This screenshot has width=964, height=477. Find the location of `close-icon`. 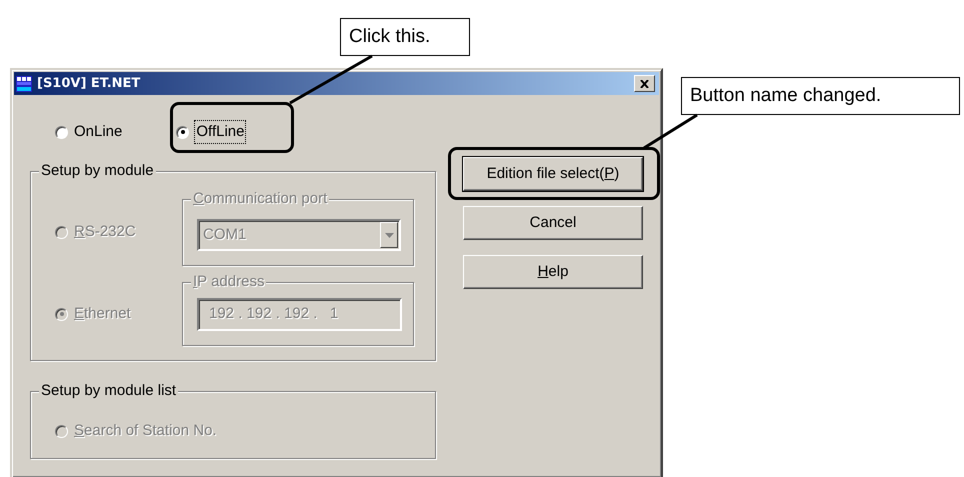

close-icon is located at coordinates (644, 84).